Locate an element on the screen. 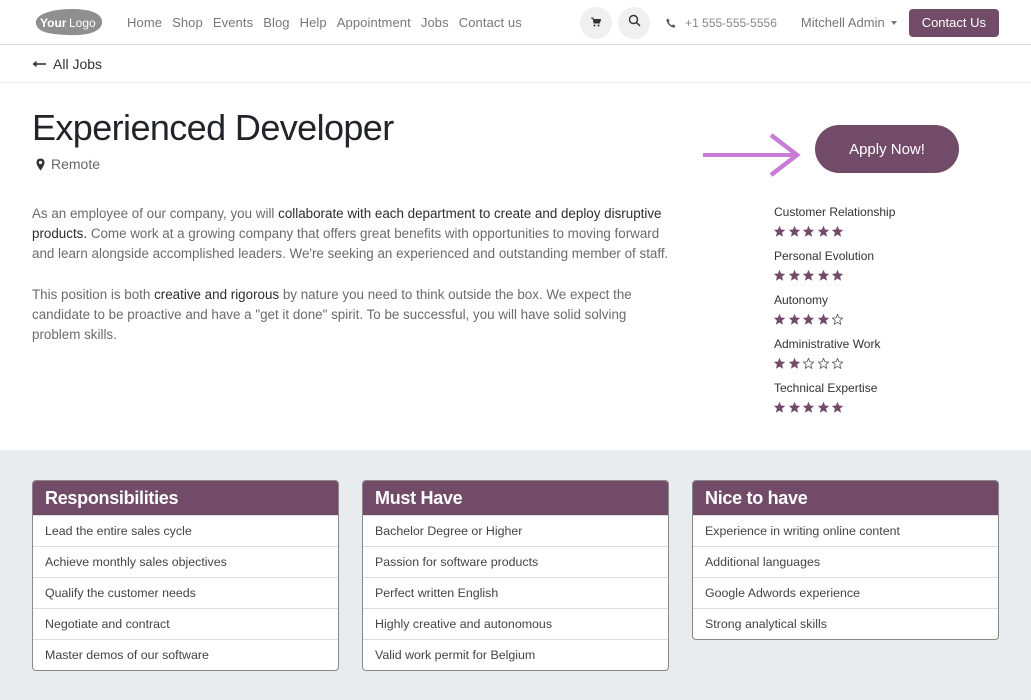 The image size is (1031, 700). search-button is located at coordinates (634, 22).